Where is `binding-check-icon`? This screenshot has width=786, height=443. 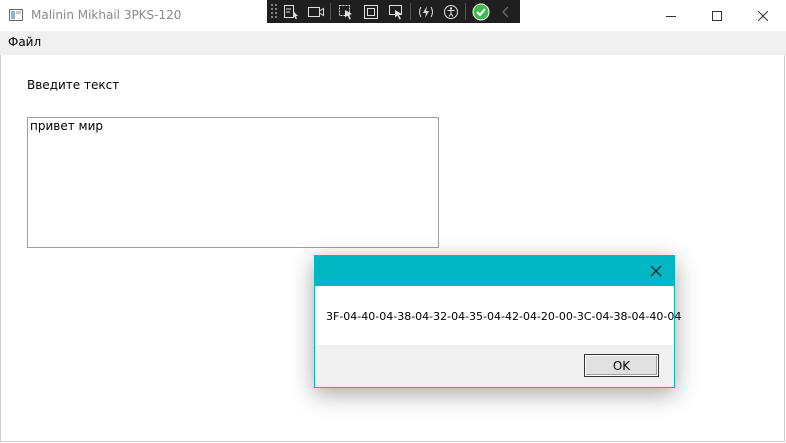 binding-check-icon is located at coordinates (480, 11).